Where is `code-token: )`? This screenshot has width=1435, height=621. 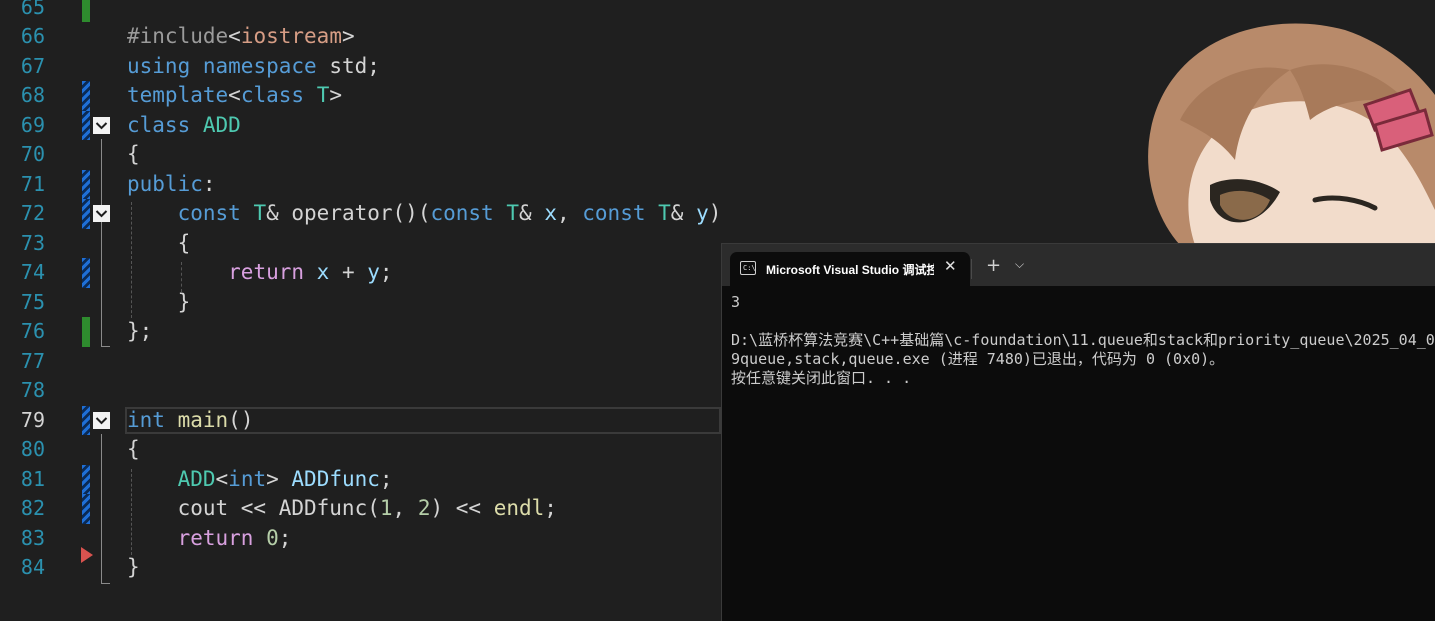
code-token: ) is located at coordinates (715, 213).